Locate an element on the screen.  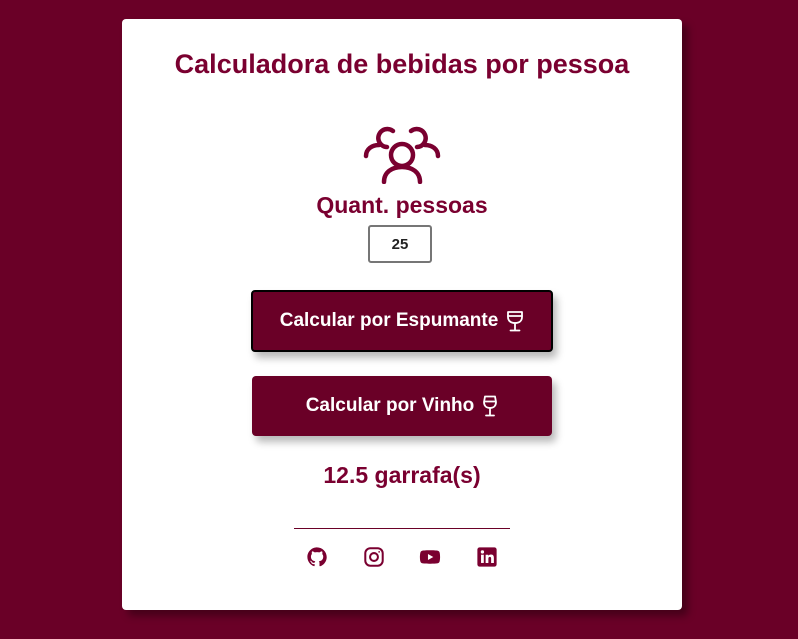
youtube-icon is located at coordinates (430, 557).